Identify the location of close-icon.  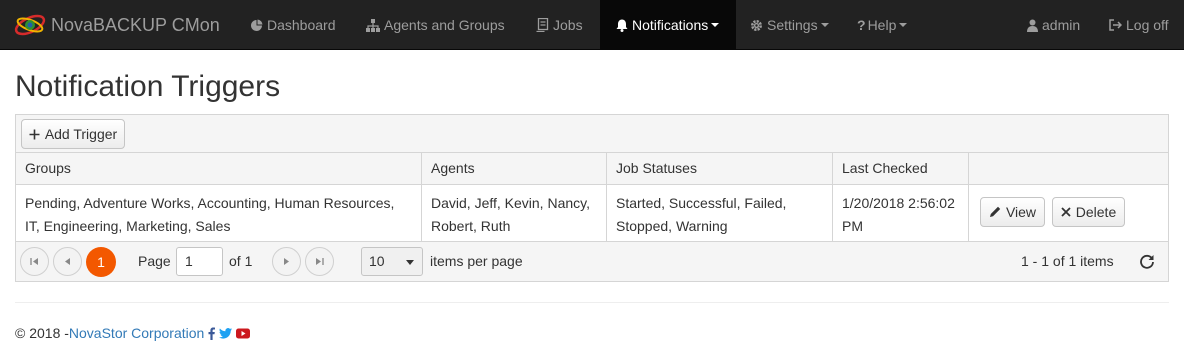
(1066, 212).